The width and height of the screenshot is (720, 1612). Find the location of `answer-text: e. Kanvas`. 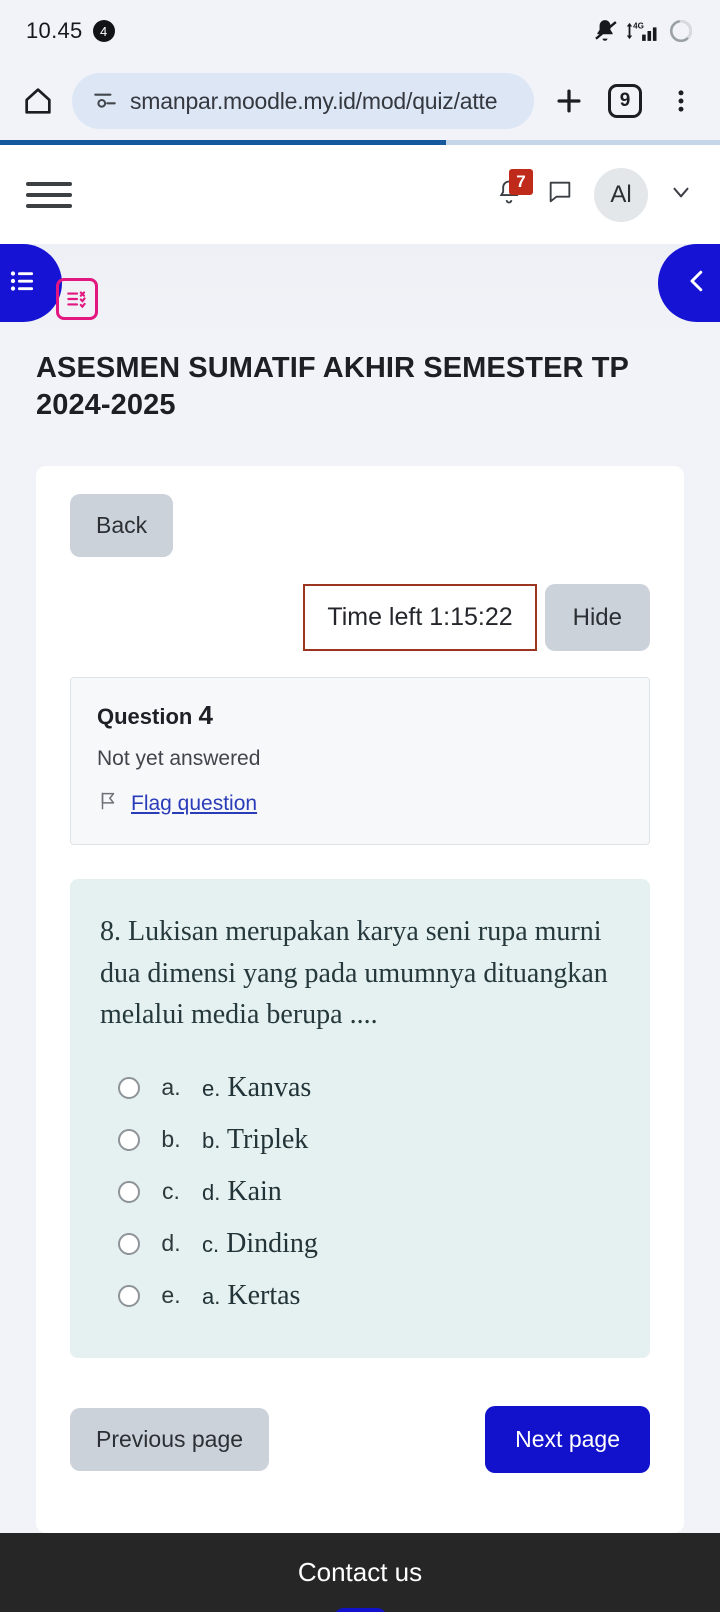

answer-text: e. Kanvas is located at coordinates (256, 1088).